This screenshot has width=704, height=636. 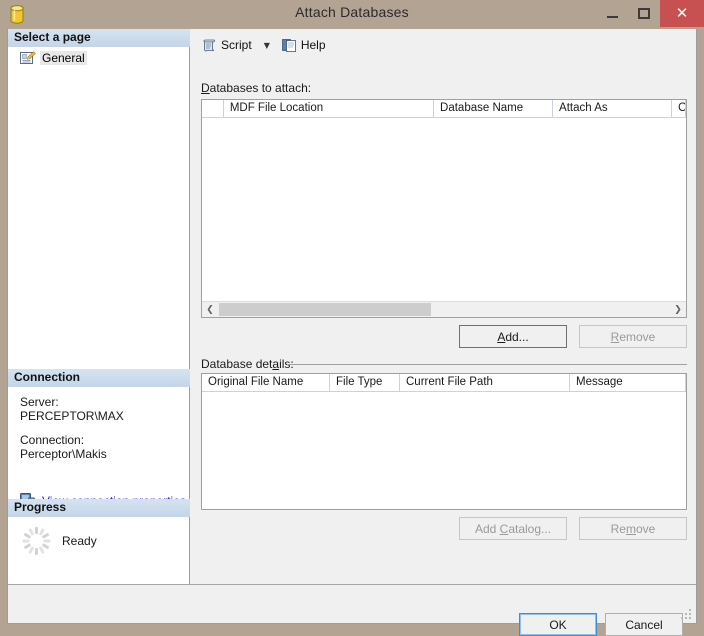 What do you see at coordinates (260, 88) in the screenshot?
I see `attach-label-rest: atabases to attach:` at bounding box center [260, 88].